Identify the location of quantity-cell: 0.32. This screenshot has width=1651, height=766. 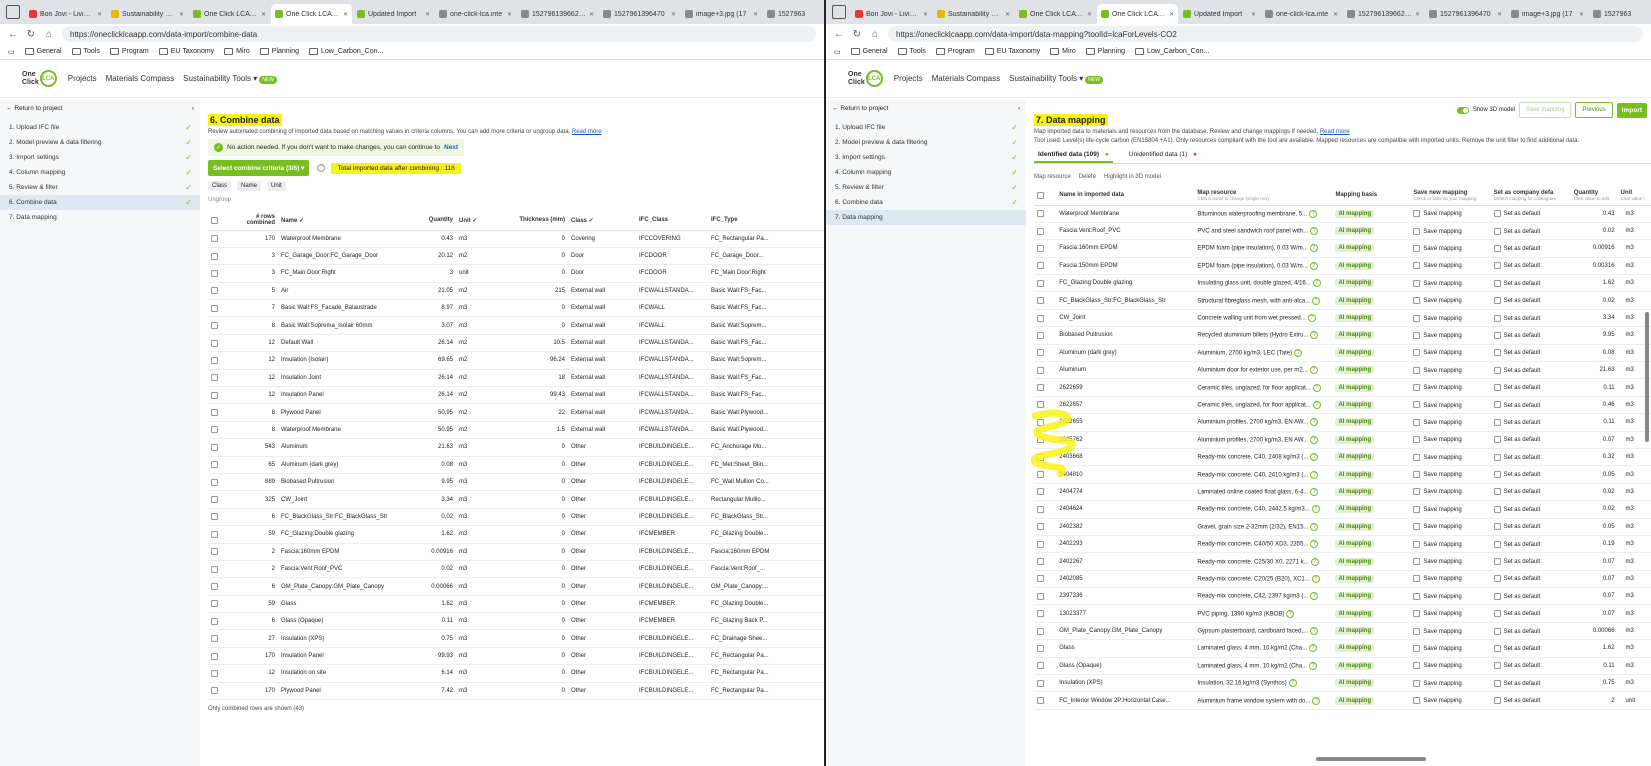
(1594, 457).